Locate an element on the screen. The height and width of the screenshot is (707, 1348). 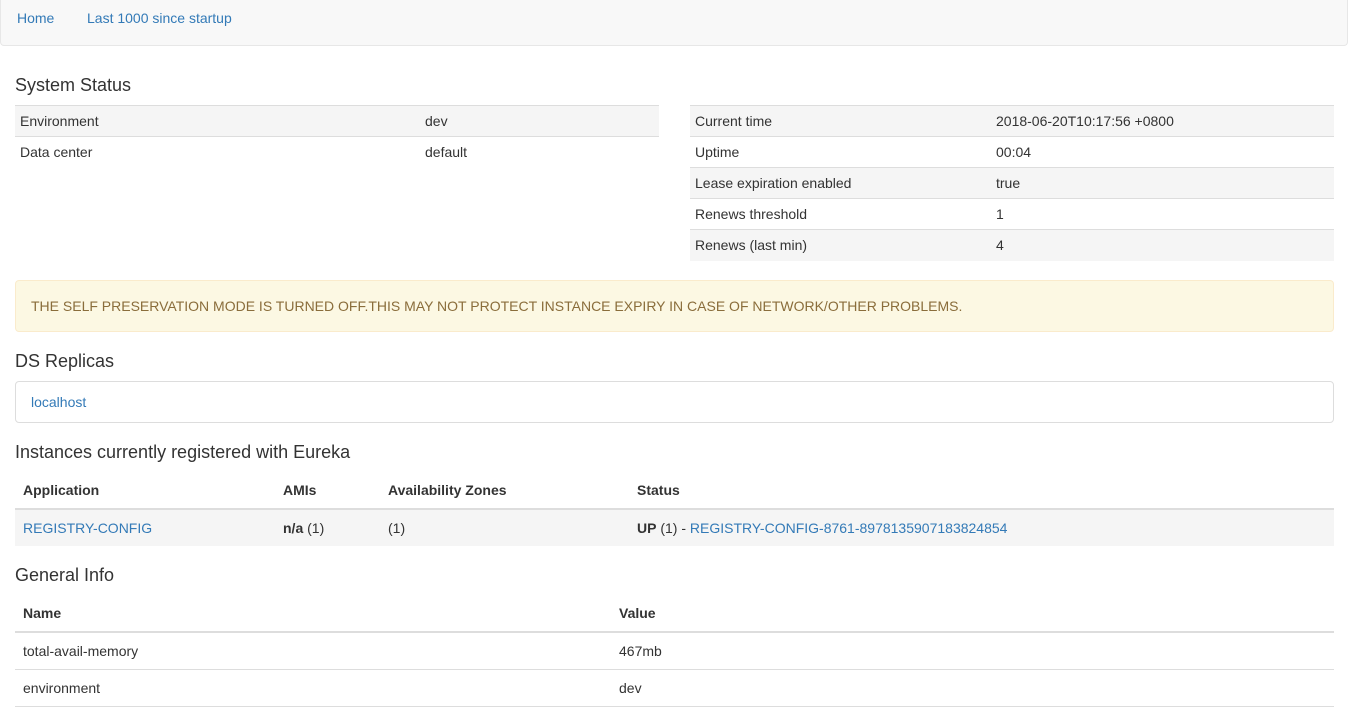
ds-replicas-list: localhost is located at coordinates (674, 402).